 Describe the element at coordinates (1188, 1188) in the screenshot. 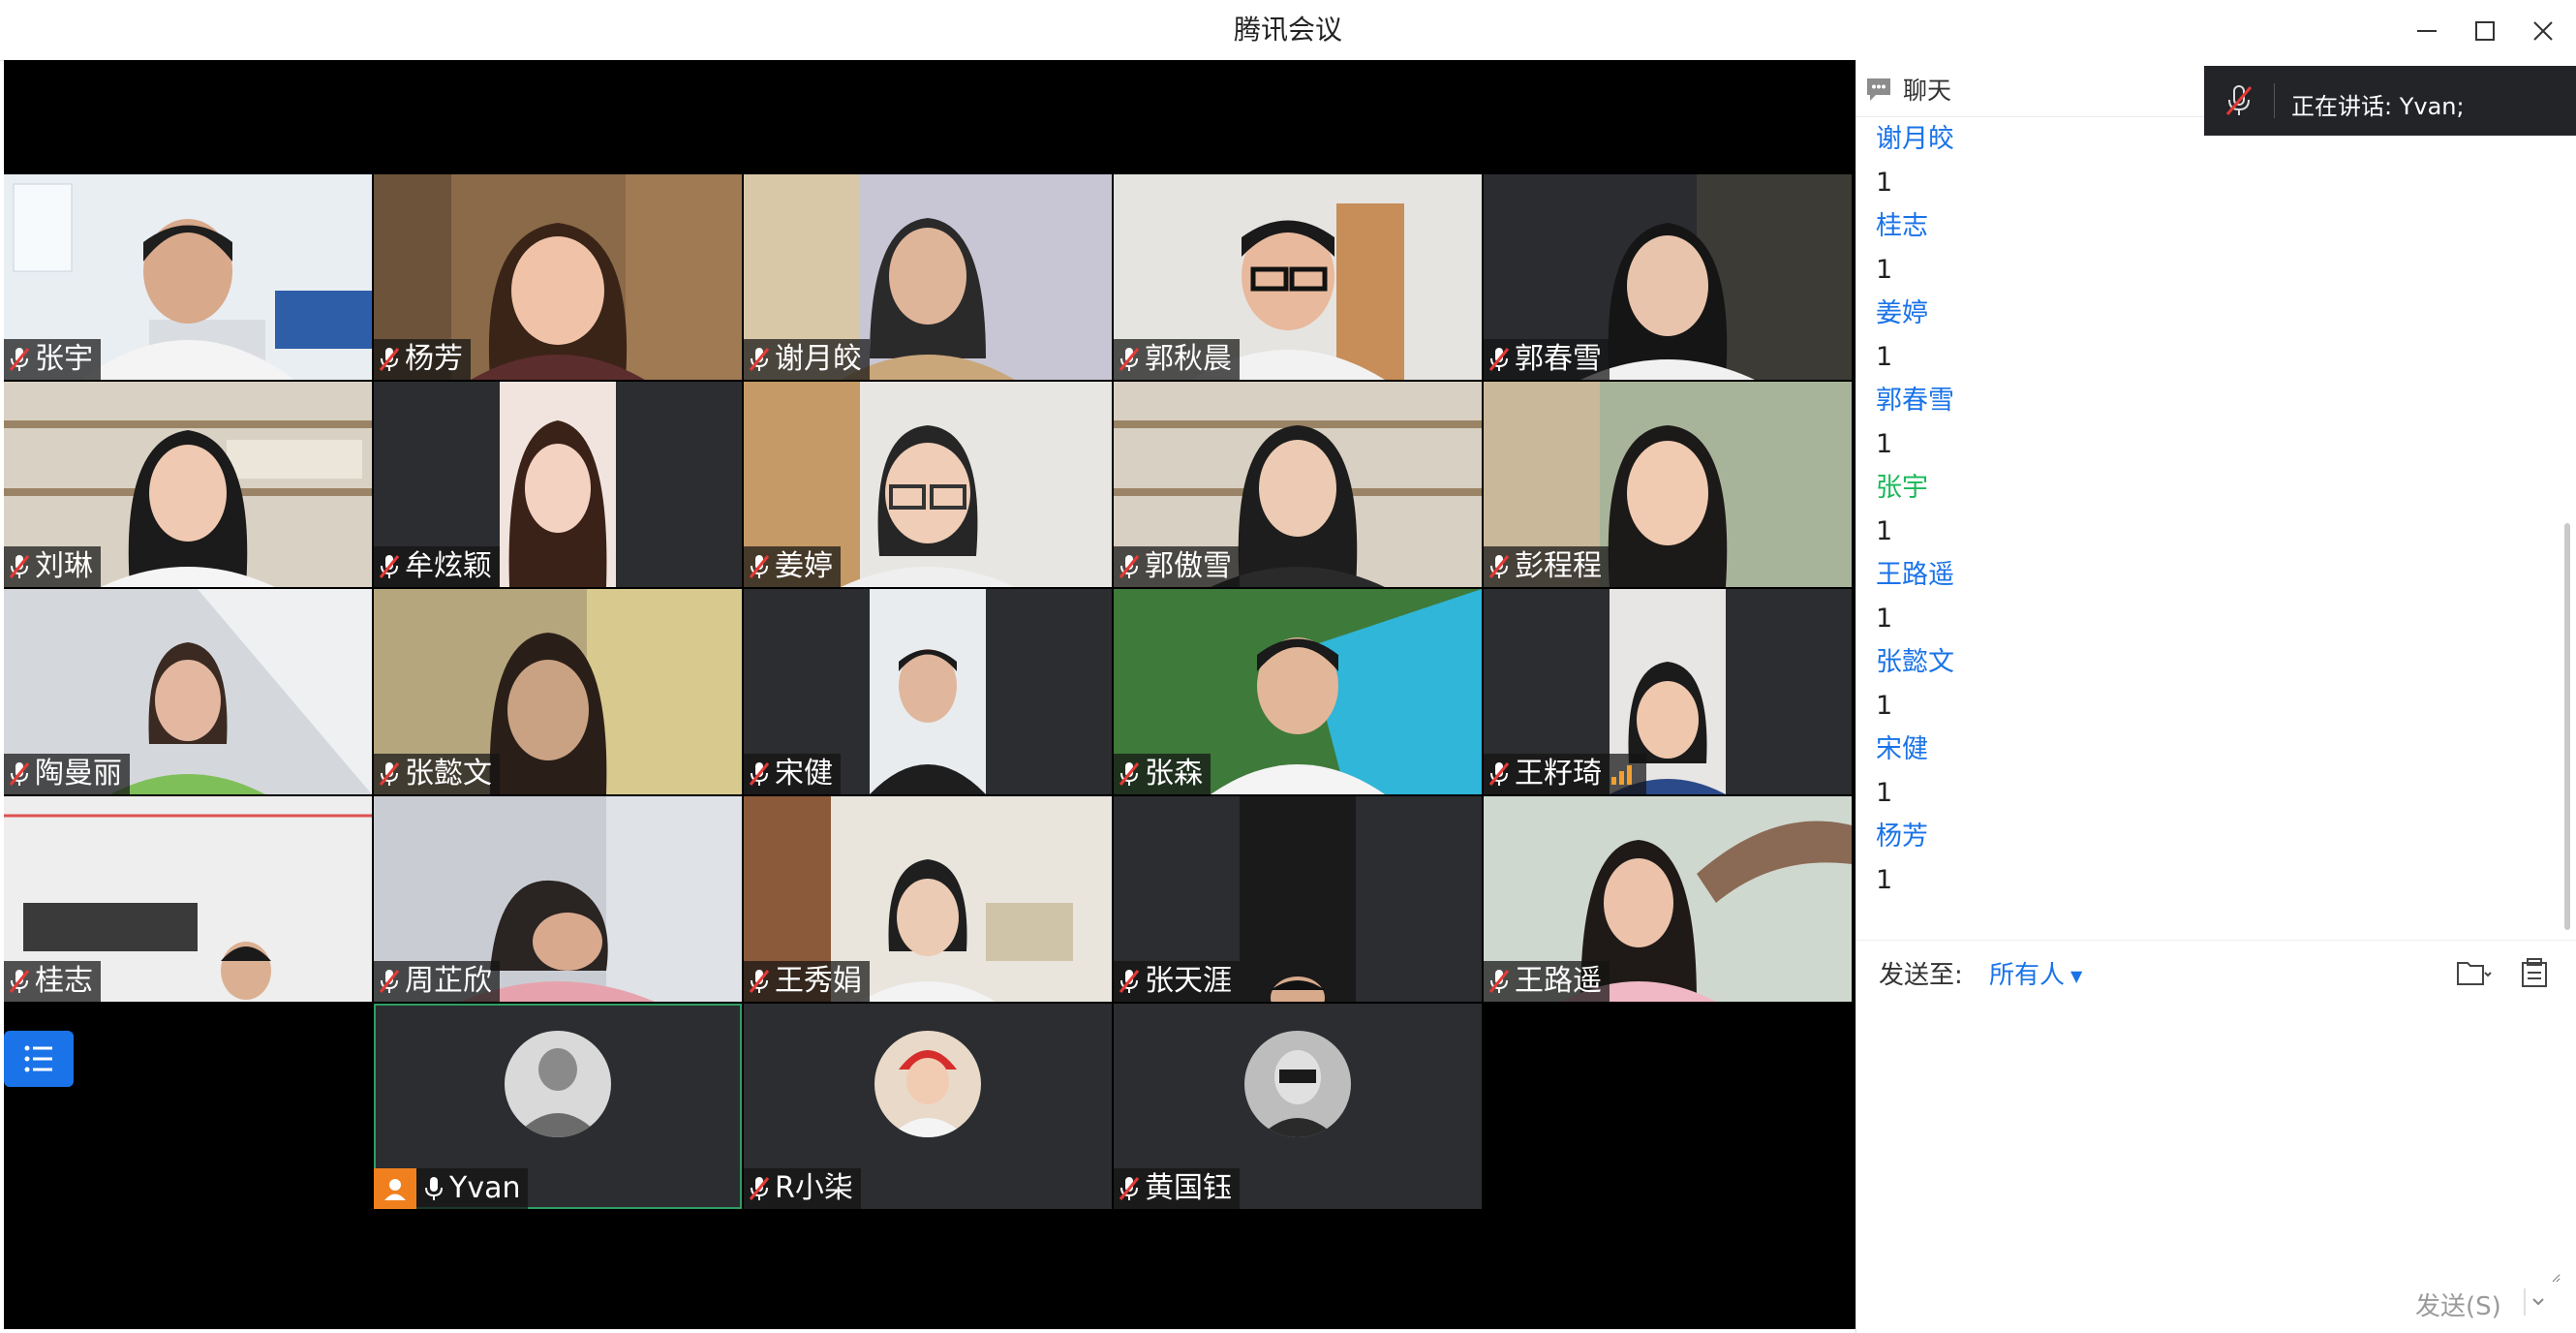

I see `participant-name: 黄国钰` at that location.